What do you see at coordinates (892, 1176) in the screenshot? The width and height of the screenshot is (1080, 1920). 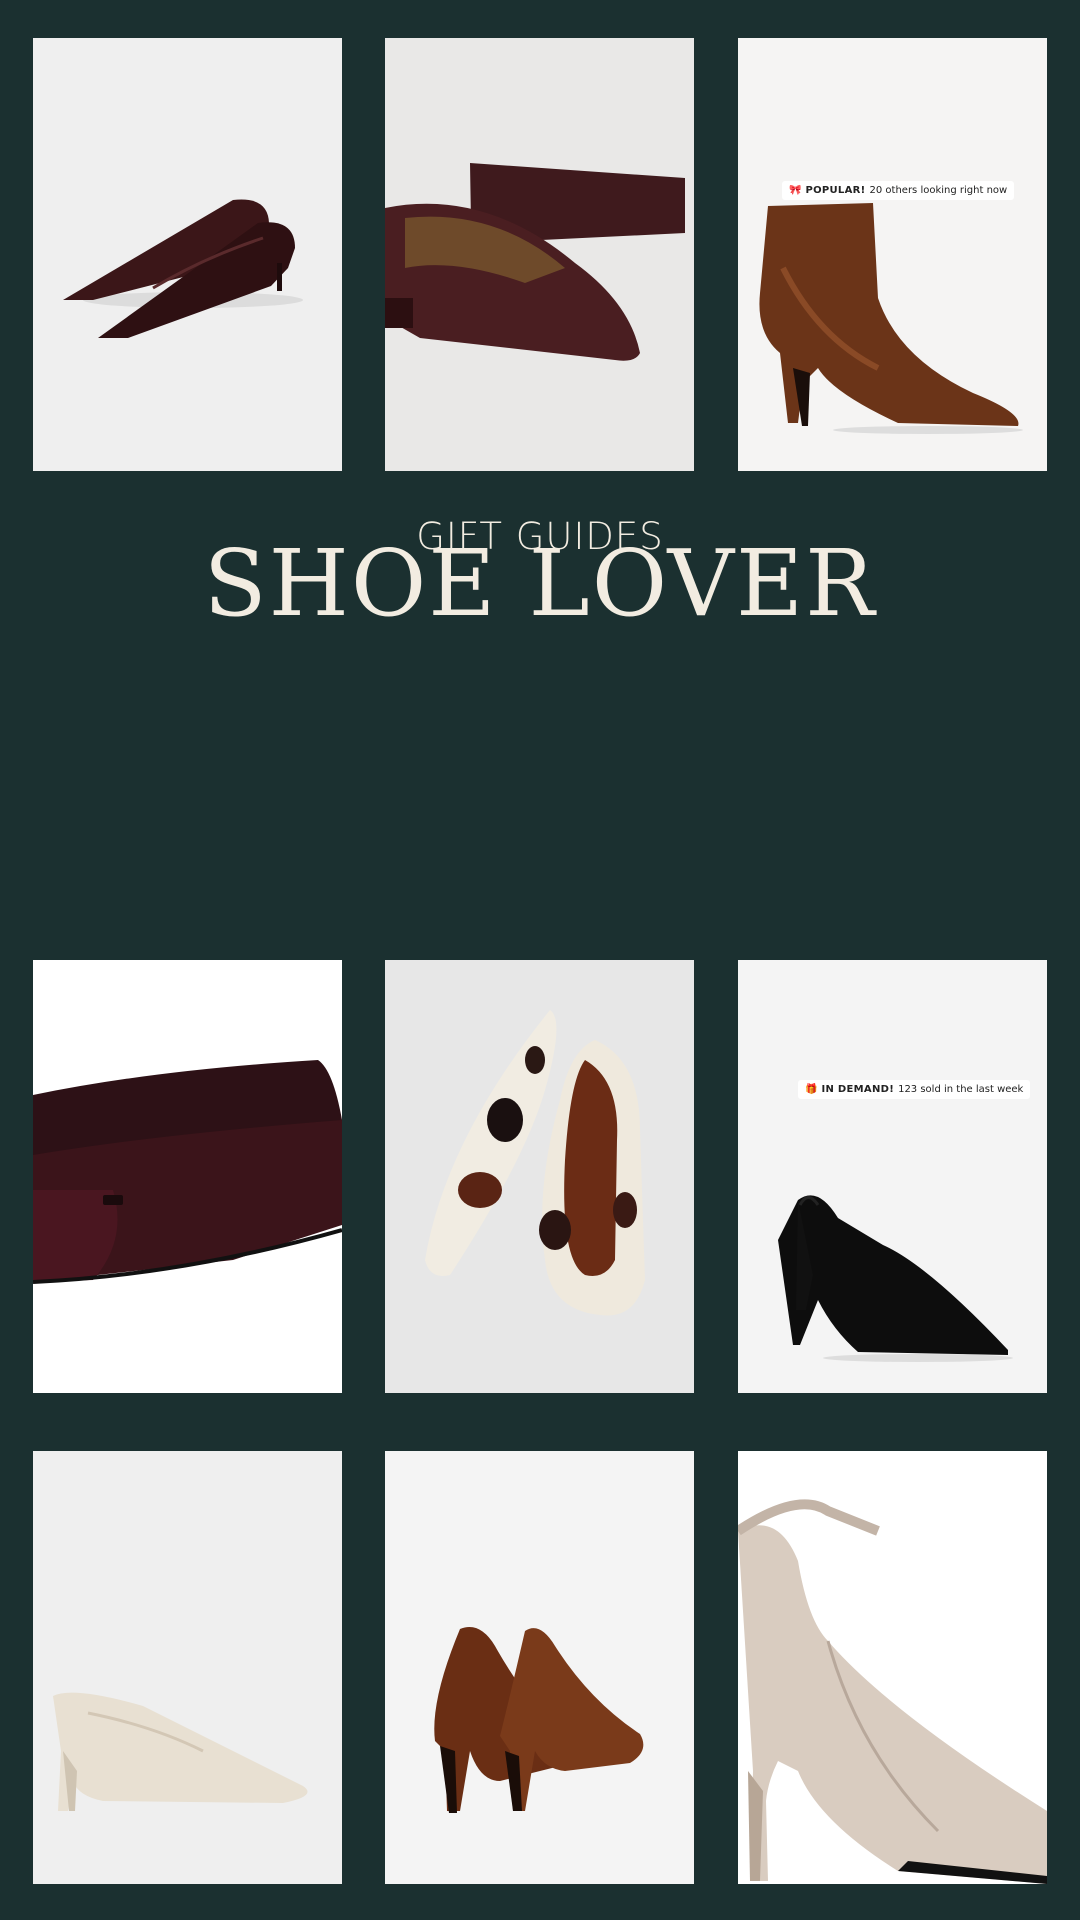 I see `product-card-6: 🎁 IN DEMAND! 123 sold in the last week` at bounding box center [892, 1176].